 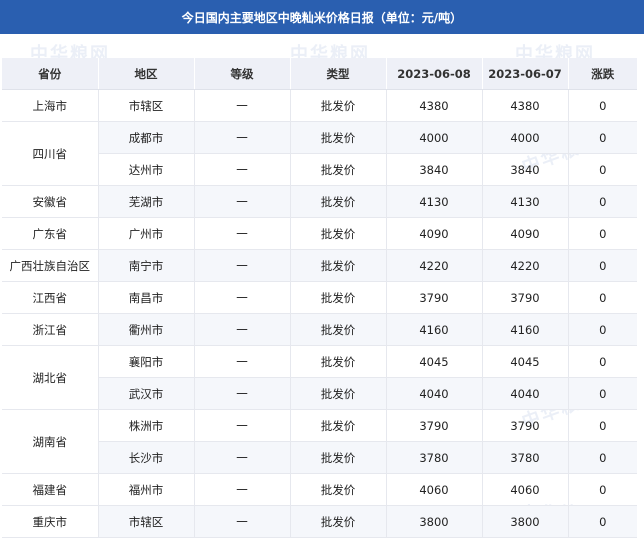 What do you see at coordinates (434, 329) in the screenshot?
I see `price-today-cell: 4160` at bounding box center [434, 329].